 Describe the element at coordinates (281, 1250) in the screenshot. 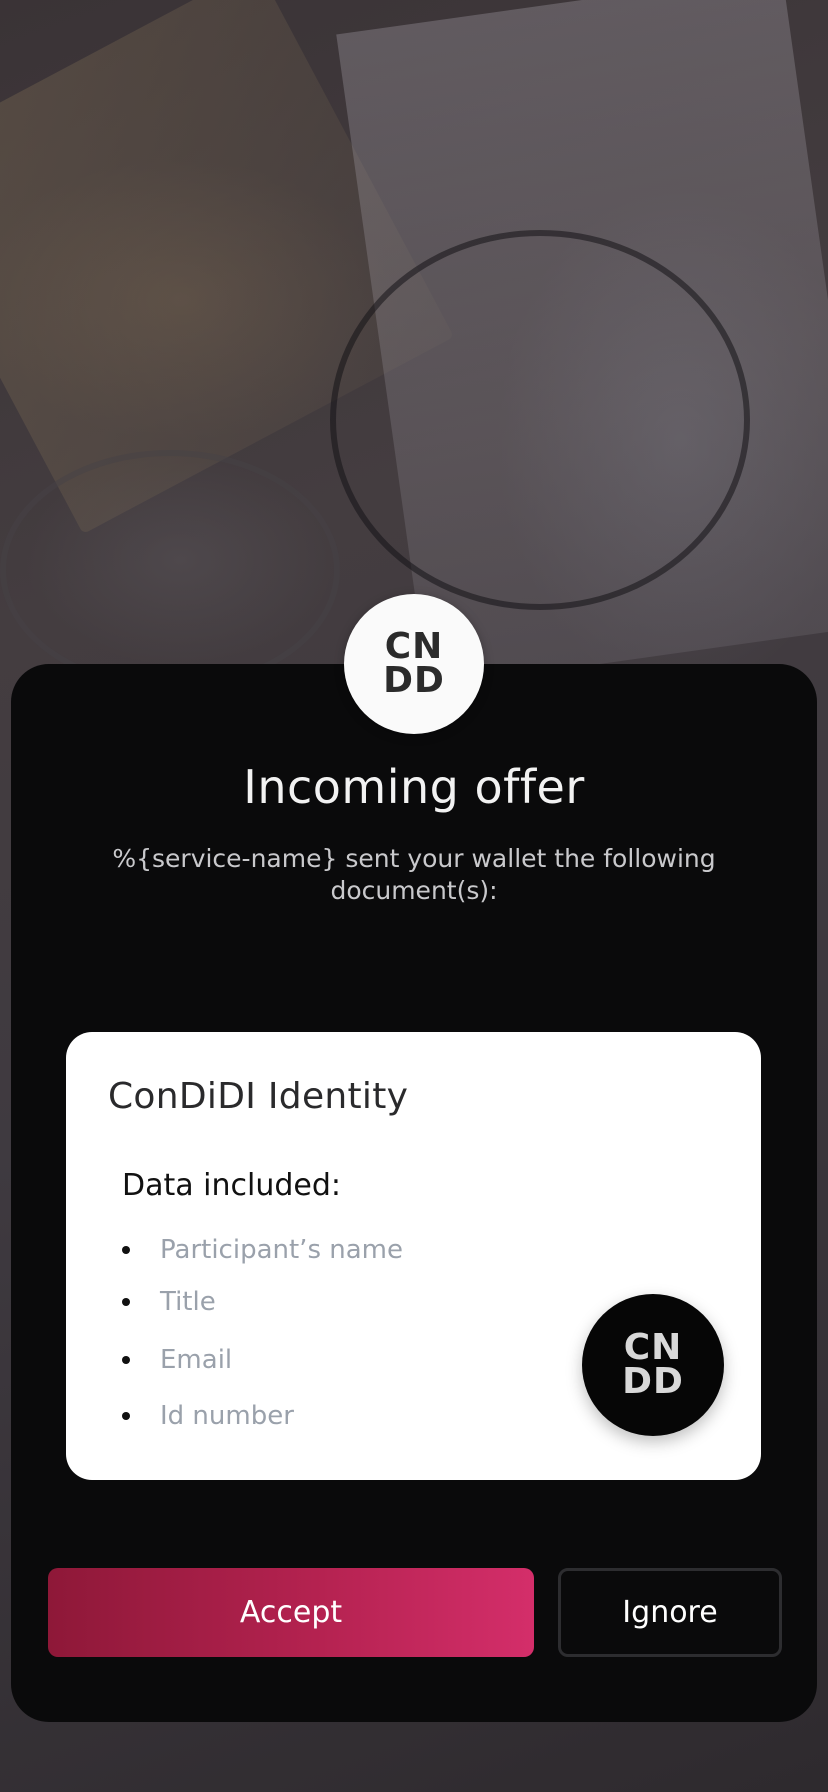

I see `list-item-label: Participant’s name` at that location.